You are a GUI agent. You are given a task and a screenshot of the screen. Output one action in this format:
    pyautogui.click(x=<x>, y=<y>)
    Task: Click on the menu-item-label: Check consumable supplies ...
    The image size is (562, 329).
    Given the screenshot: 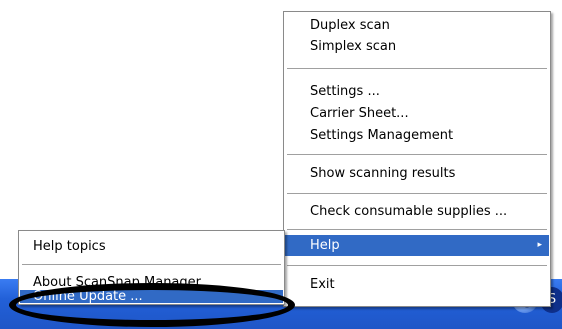 What is the action you would take?
    pyautogui.click(x=409, y=211)
    